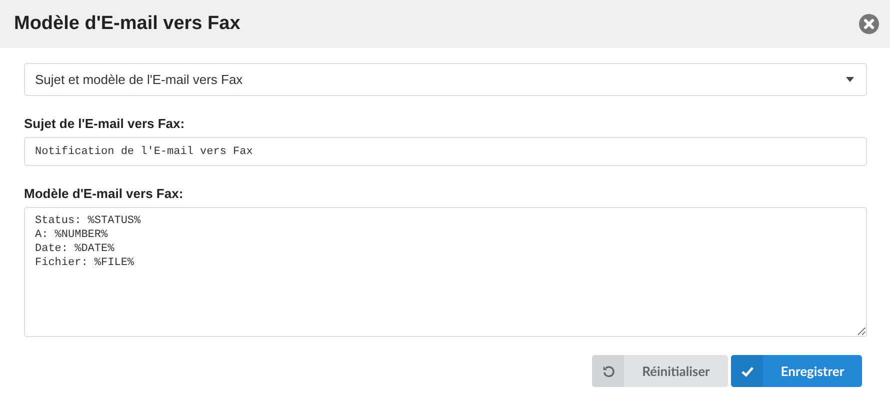 Image resolution: width=890 pixels, height=409 pixels. What do you see at coordinates (445, 151) in the screenshot?
I see `subject-field: Notification de l'E-mail vers Fax` at bounding box center [445, 151].